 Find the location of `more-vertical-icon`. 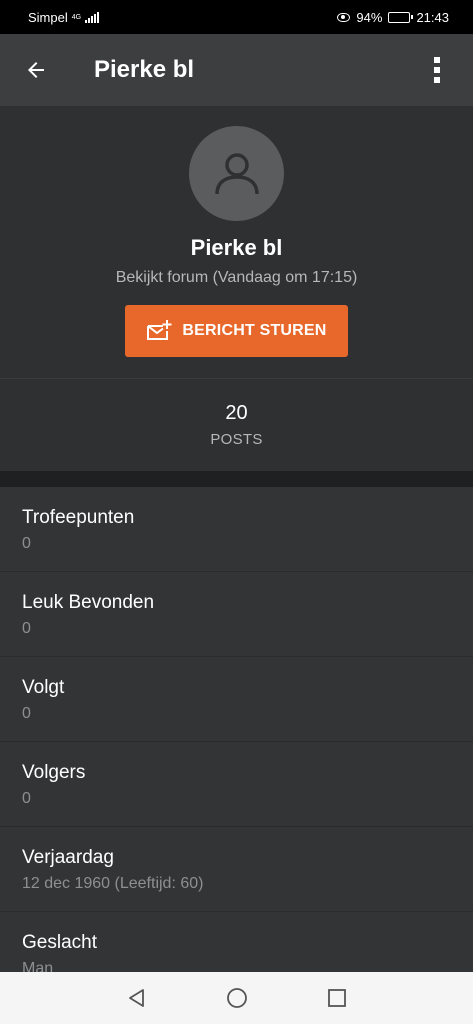

more-vertical-icon is located at coordinates (437, 70).